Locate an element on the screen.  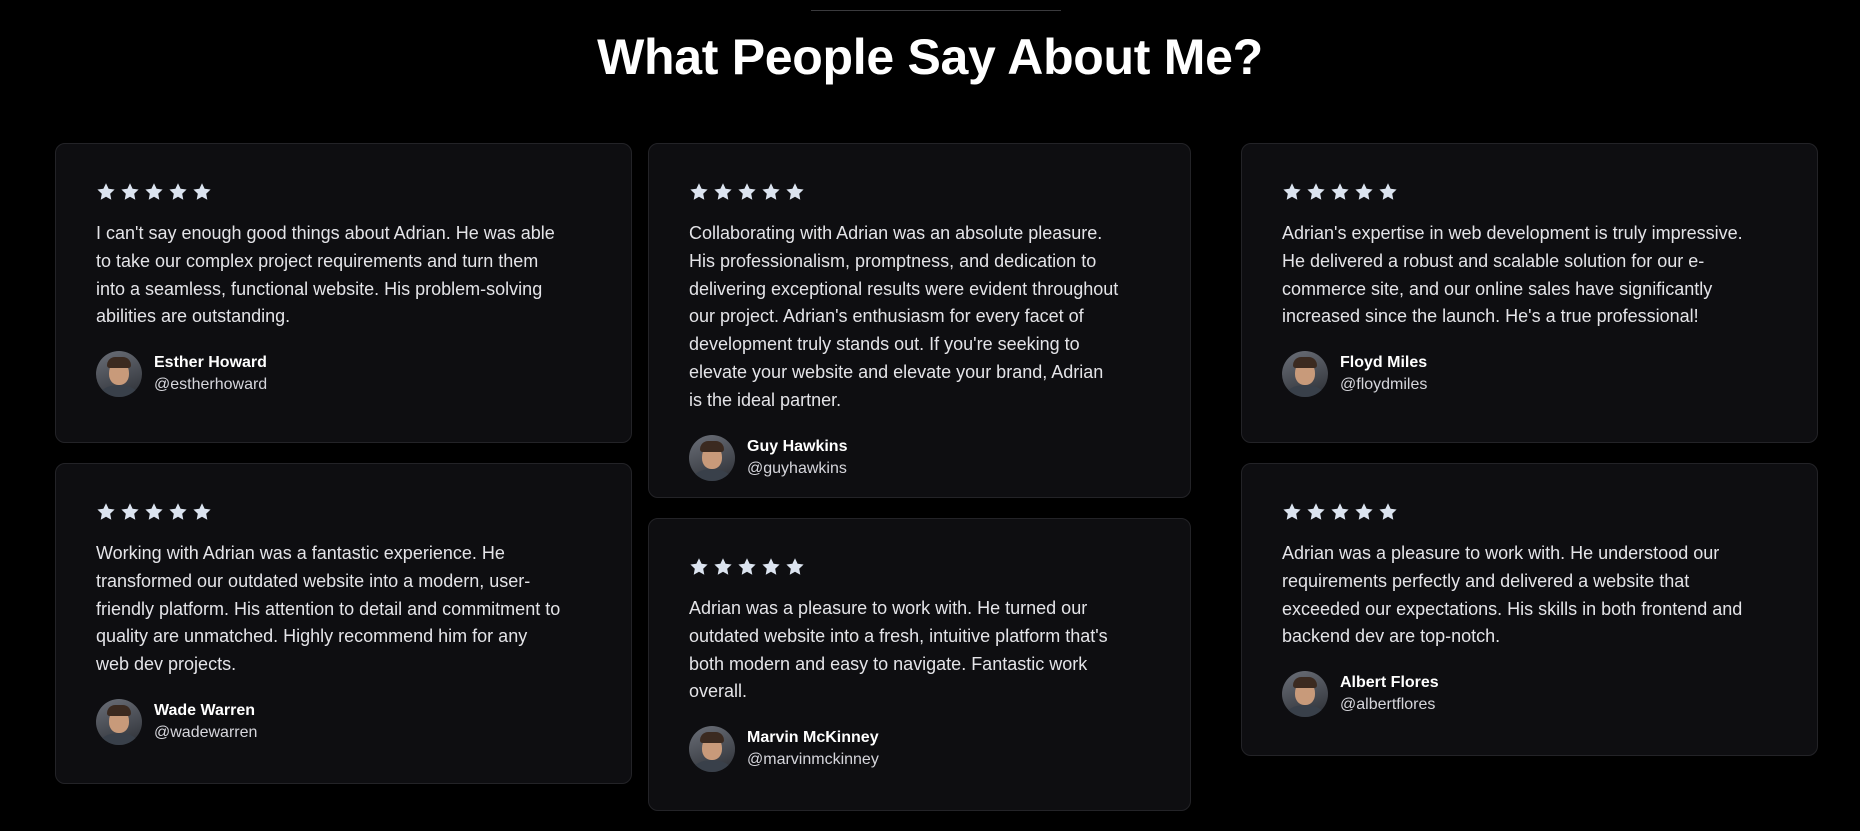
author-handle: @wadewarren is located at coordinates (206, 732).